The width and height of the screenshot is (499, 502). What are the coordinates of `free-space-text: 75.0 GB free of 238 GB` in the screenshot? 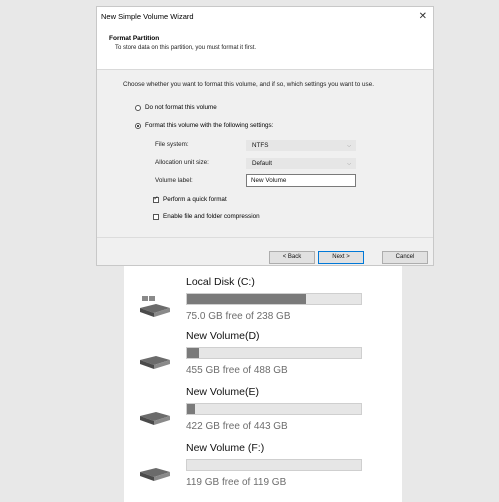 It's located at (238, 316).